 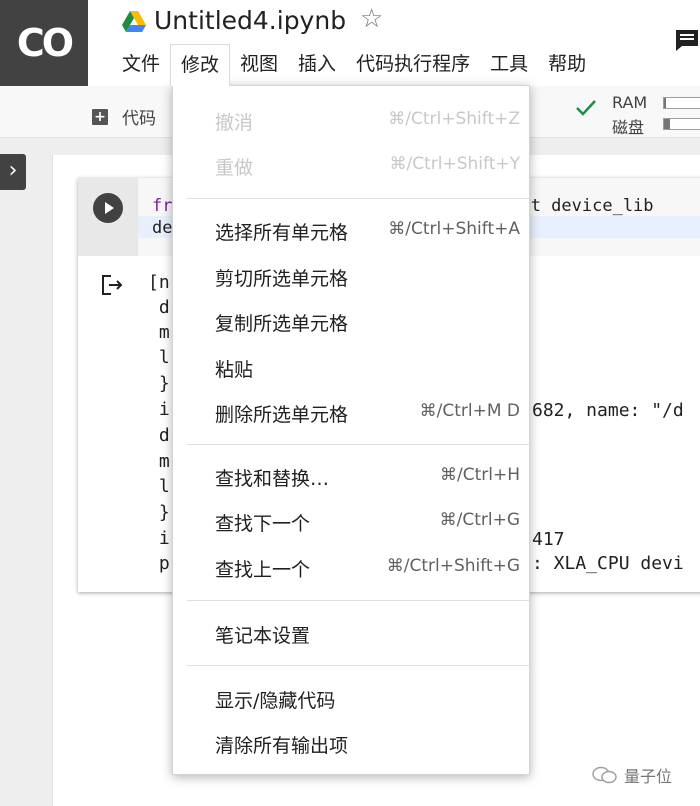 I want to click on menu-item-label: 显示/隐藏代码, so click(x=275, y=701).